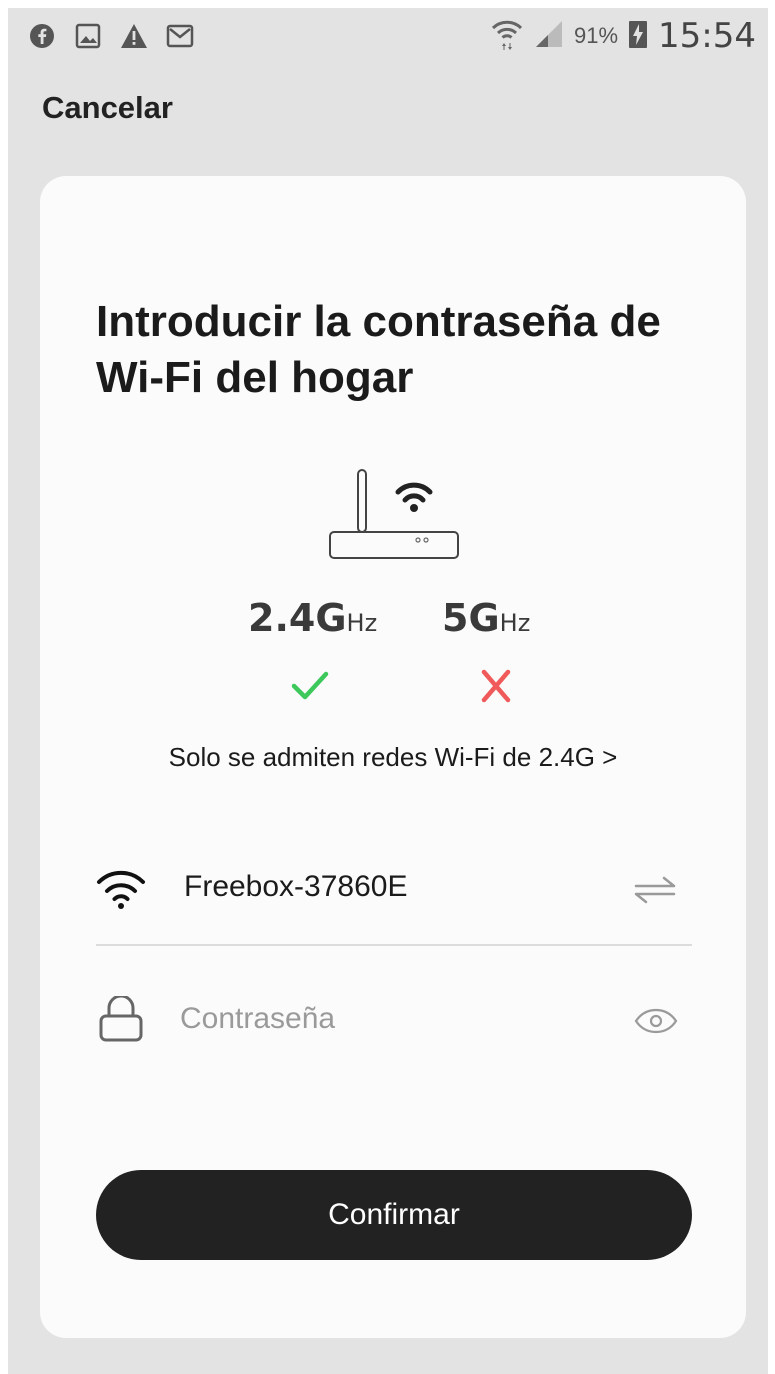  I want to click on lock-icon, so click(121, 1019).